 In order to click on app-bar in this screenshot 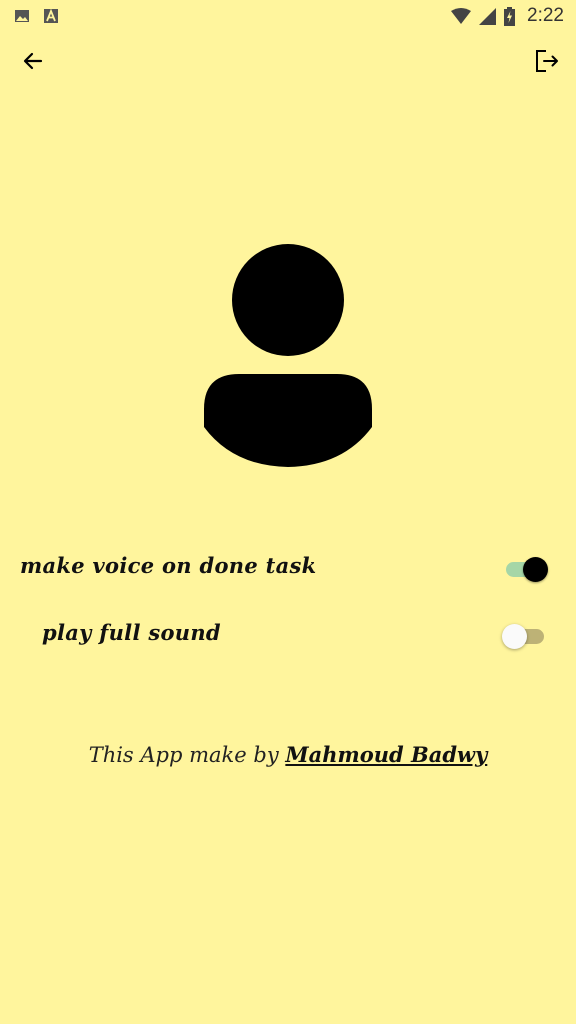, I will do `click(288, 63)`.